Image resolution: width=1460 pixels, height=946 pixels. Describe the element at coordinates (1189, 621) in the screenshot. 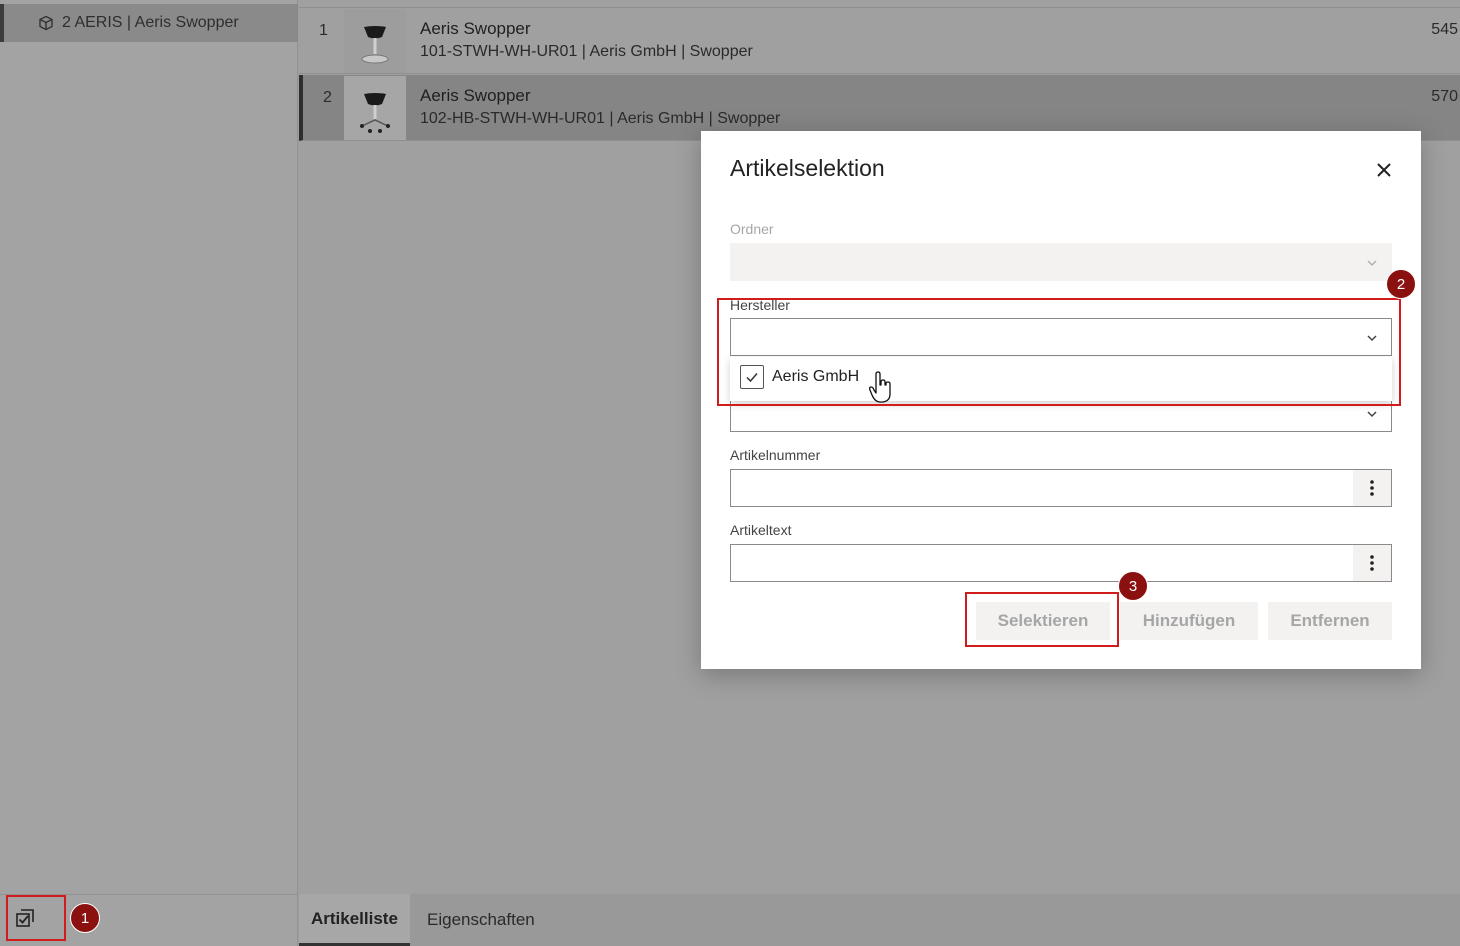

I see `hinzufuegen-button: Hinzufügen` at that location.